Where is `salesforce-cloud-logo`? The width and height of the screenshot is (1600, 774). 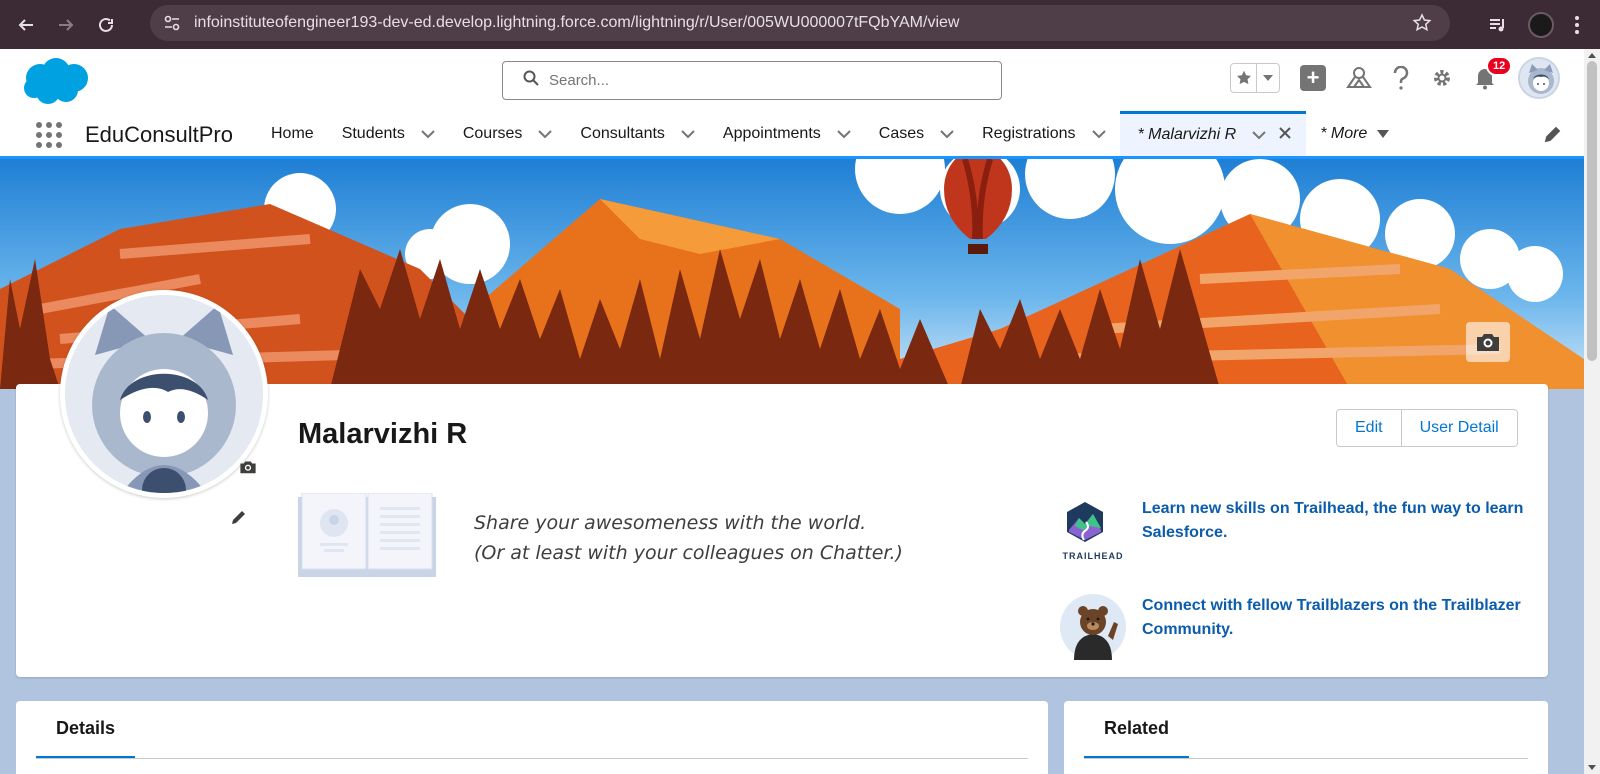
salesforce-cloud-logo is located at coordinates (56, 83).